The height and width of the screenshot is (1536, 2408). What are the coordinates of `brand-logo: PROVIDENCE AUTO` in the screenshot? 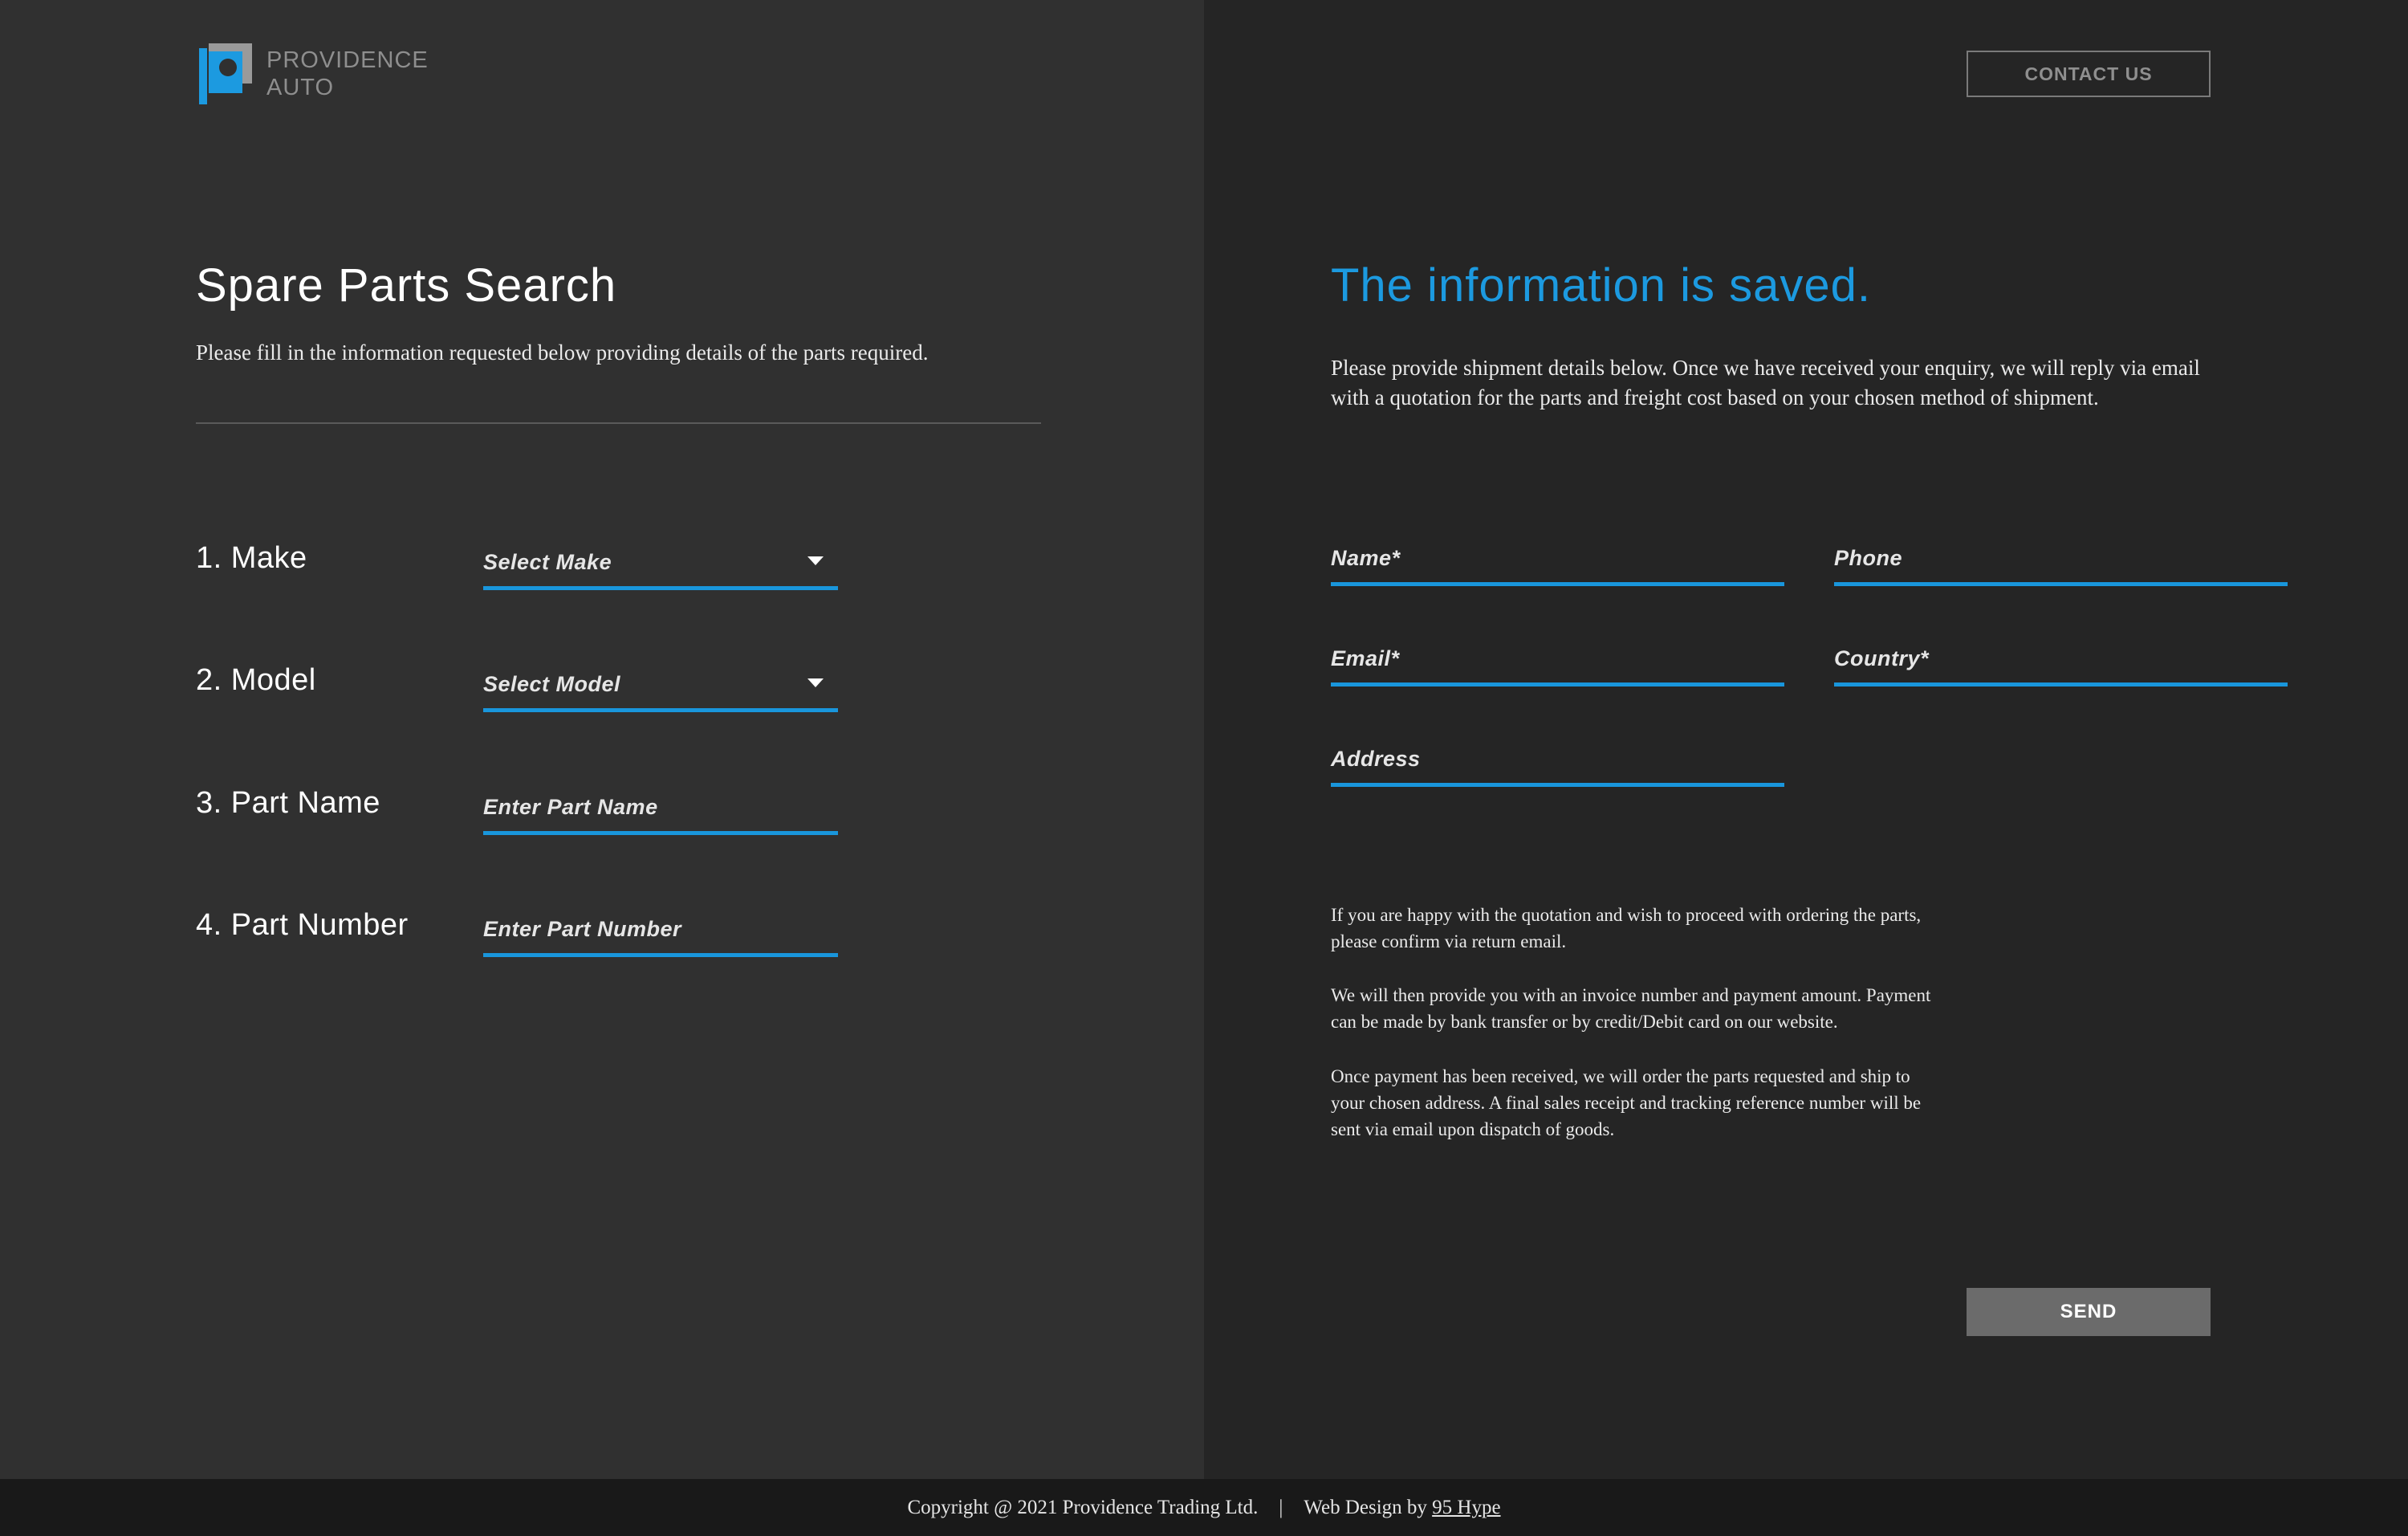 It's located at (314, 73).